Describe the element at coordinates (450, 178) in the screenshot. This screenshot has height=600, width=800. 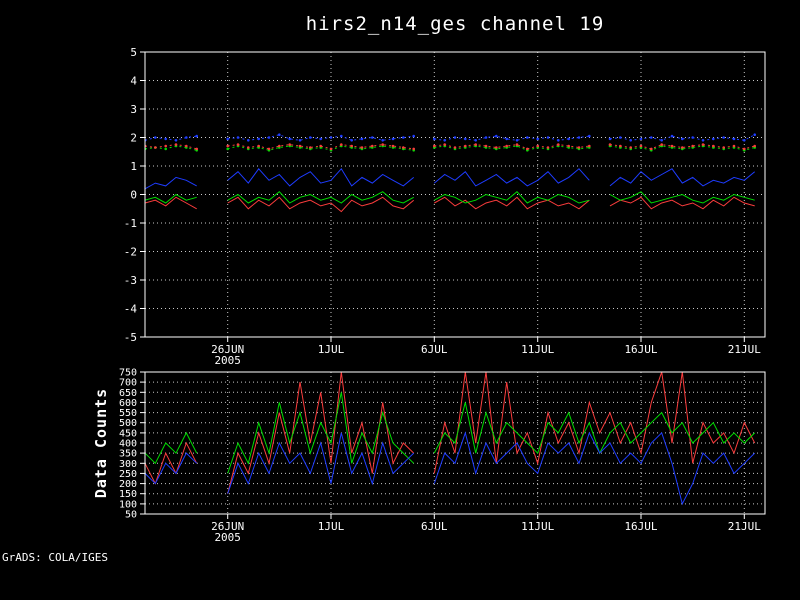
I see `blue-solid-line` at that location.